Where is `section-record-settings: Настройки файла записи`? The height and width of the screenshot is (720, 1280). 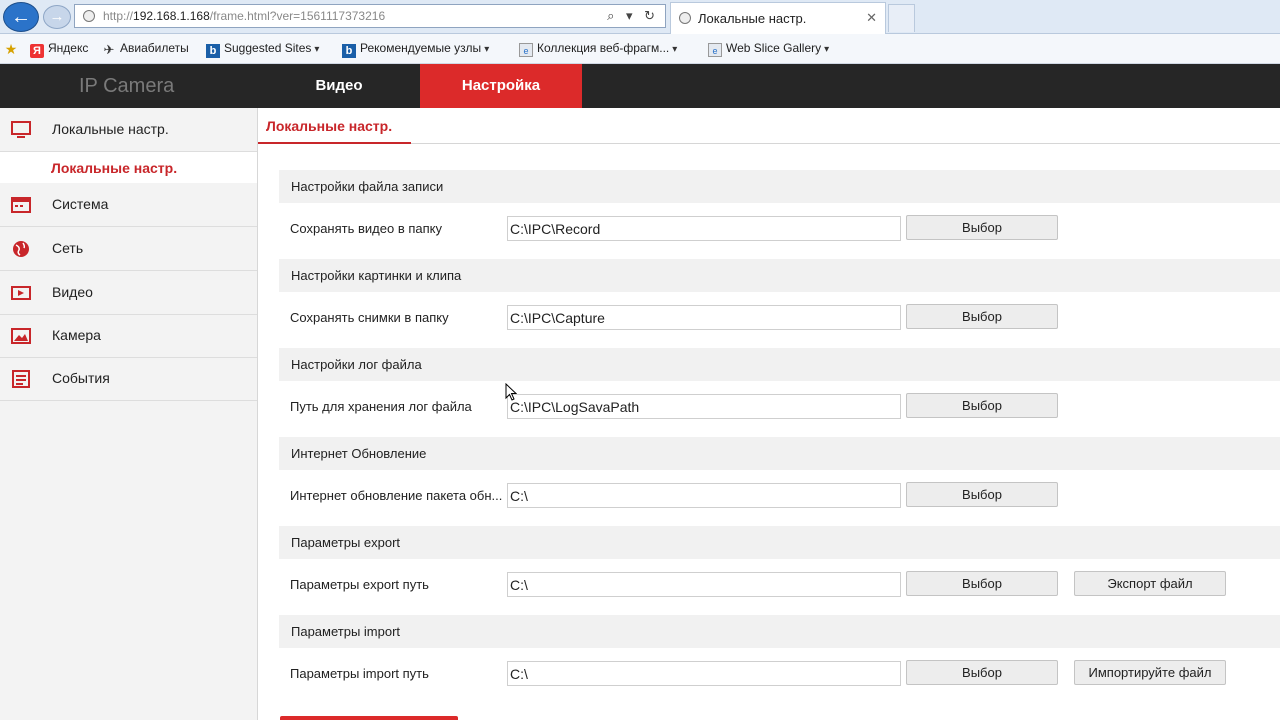
section-record-settings: Настройки файла записи is located at coordinates (779, 186).